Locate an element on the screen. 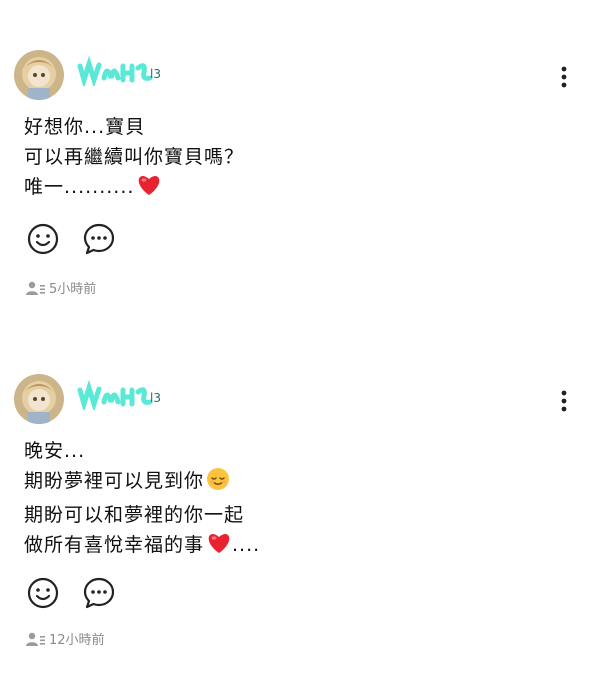 The image size is (590, 690). relieved-face-emoji-icon is located at coordinates (218, 483).